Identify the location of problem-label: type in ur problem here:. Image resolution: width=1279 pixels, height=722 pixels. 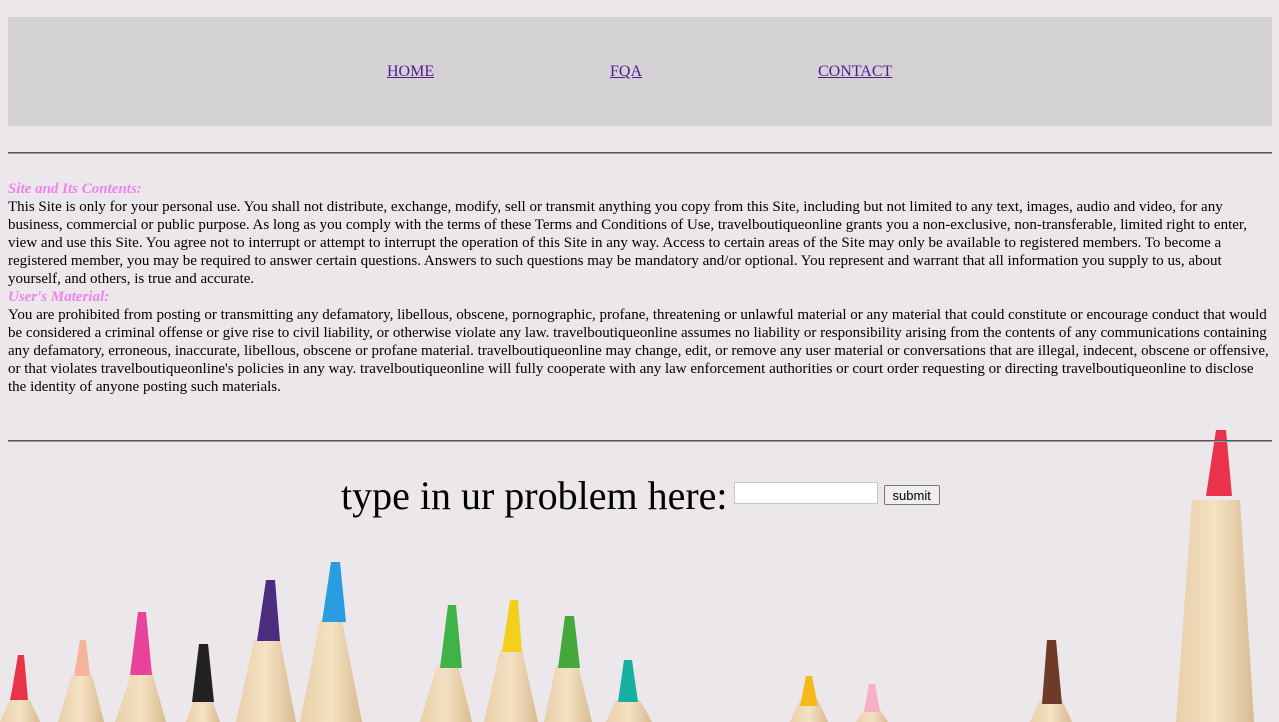
(534, 495).